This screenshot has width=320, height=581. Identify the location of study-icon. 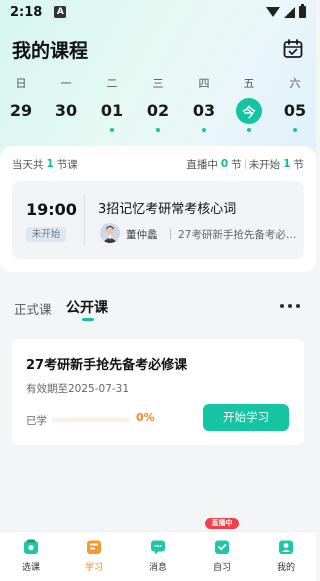
(94, 547).